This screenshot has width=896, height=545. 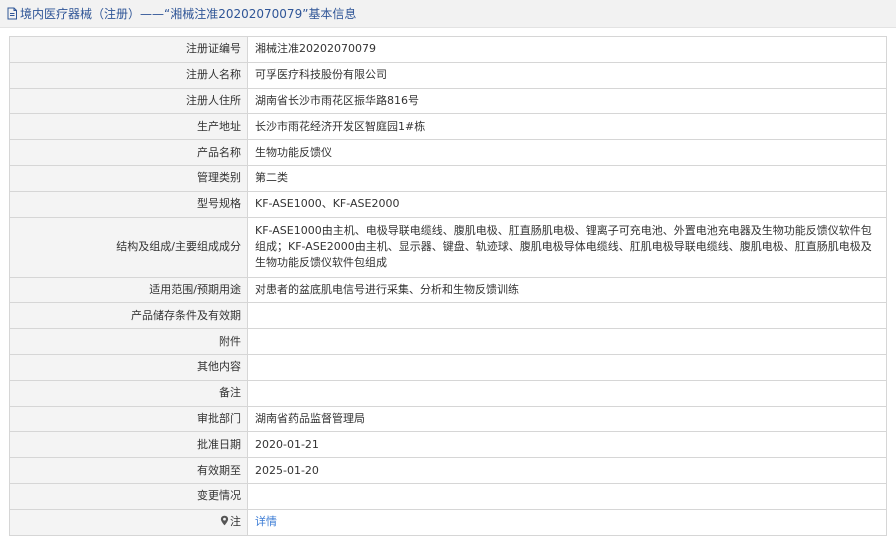 What do you see at coordinates (448, 14) in the screenshot?
I see `page-header: 境内医疗器械（注册）——“湘械注准20202070079”基本信息` at bounding box center [448, 14].